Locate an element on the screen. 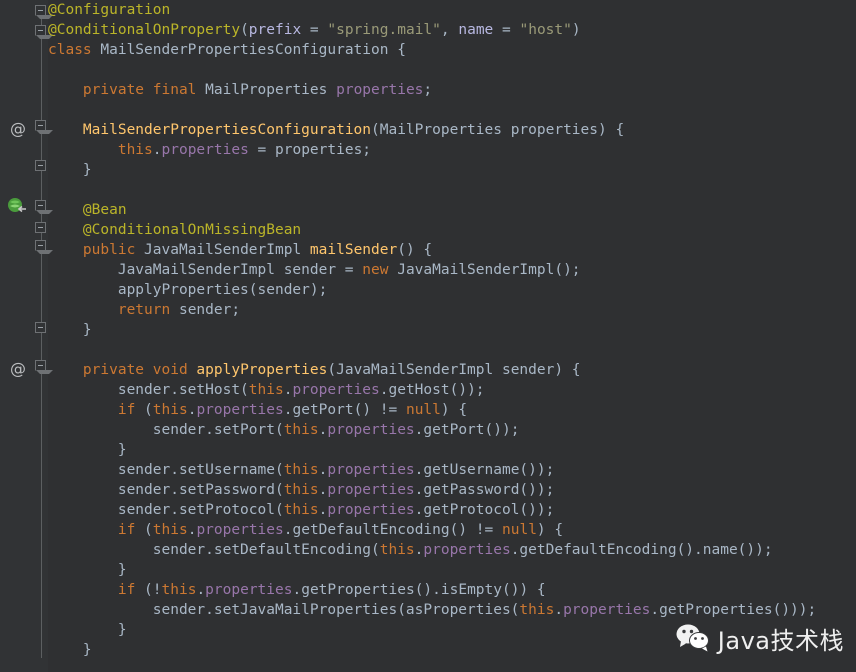 The image size is (856, 672). code-token-identifier: , is located at coordinates (449, 30).